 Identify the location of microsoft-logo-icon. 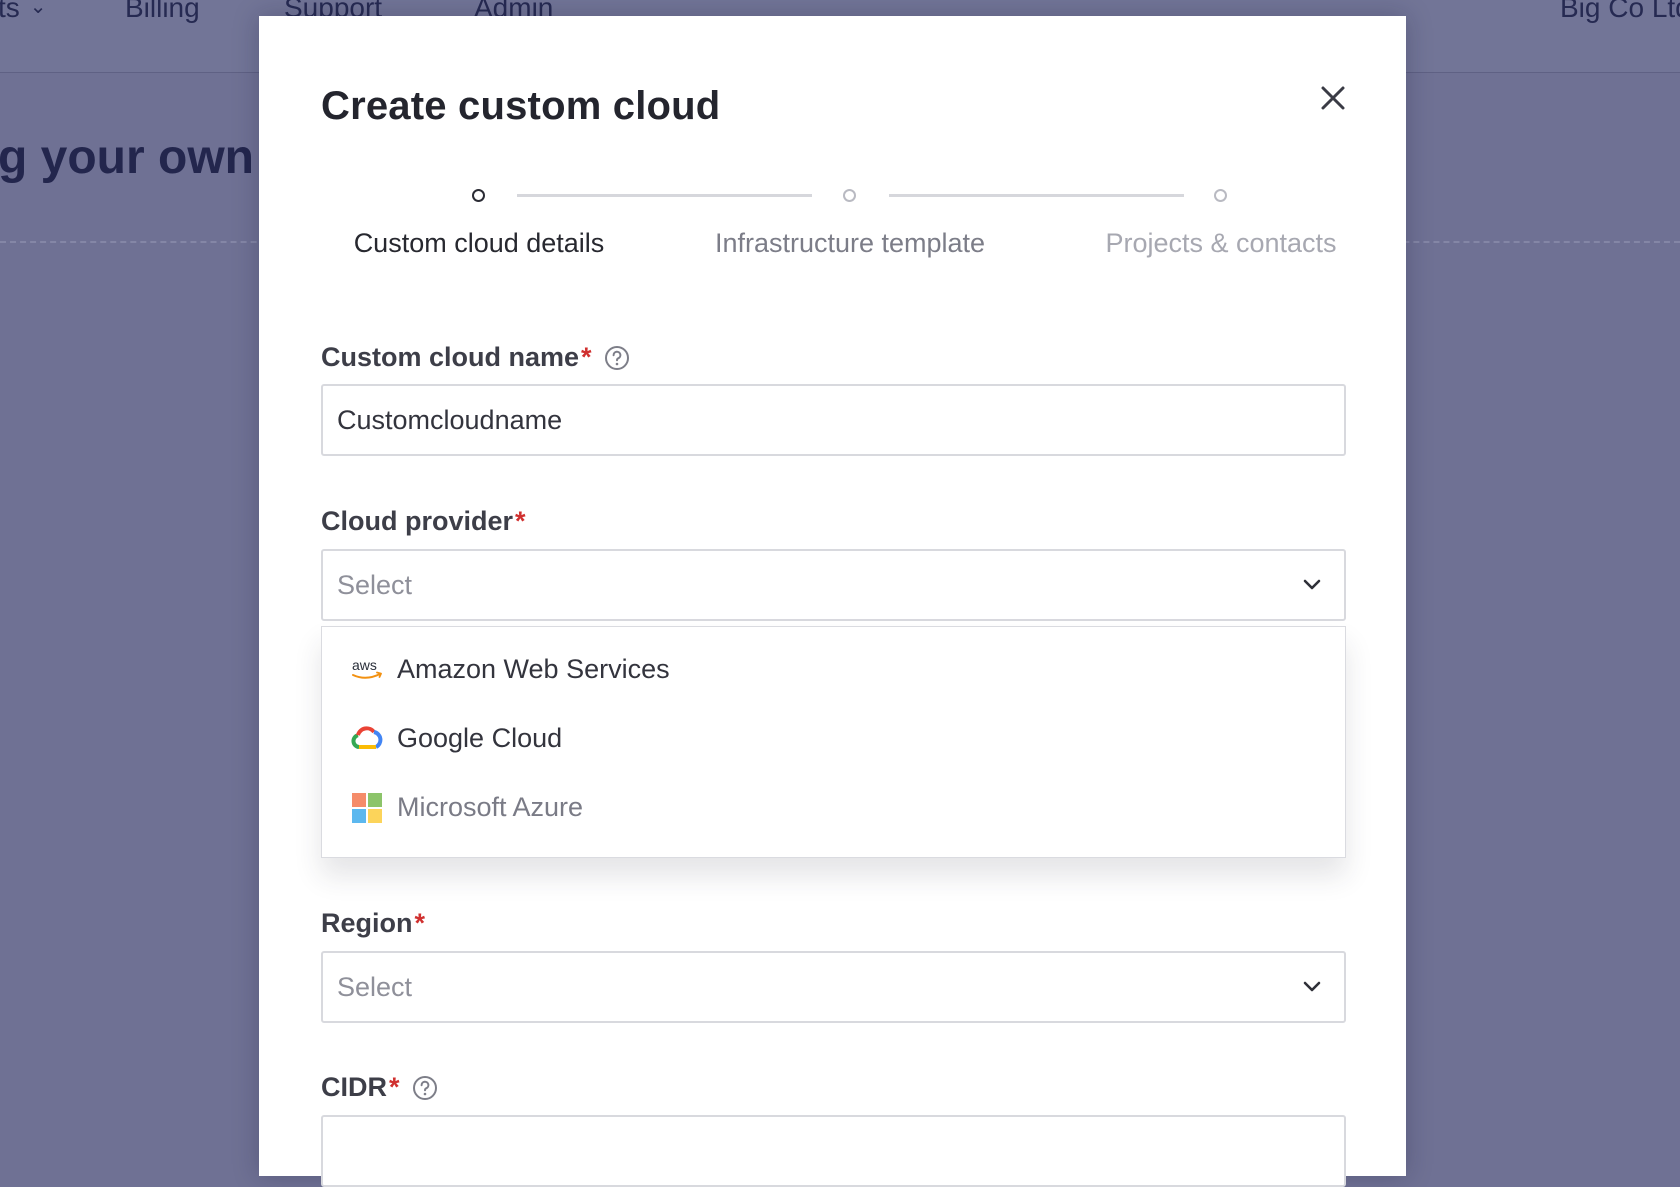
(367, 808).